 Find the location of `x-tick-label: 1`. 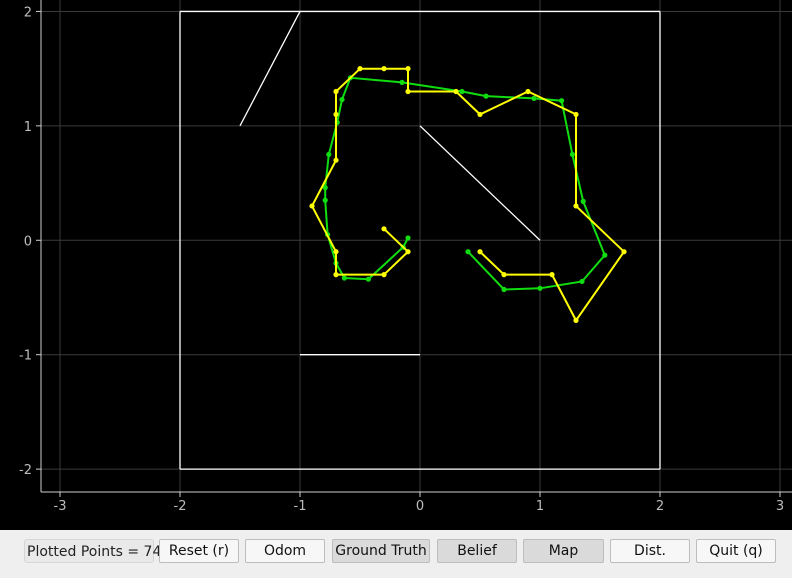

x-tick-label: 1 is located at coordinates (540, 506).